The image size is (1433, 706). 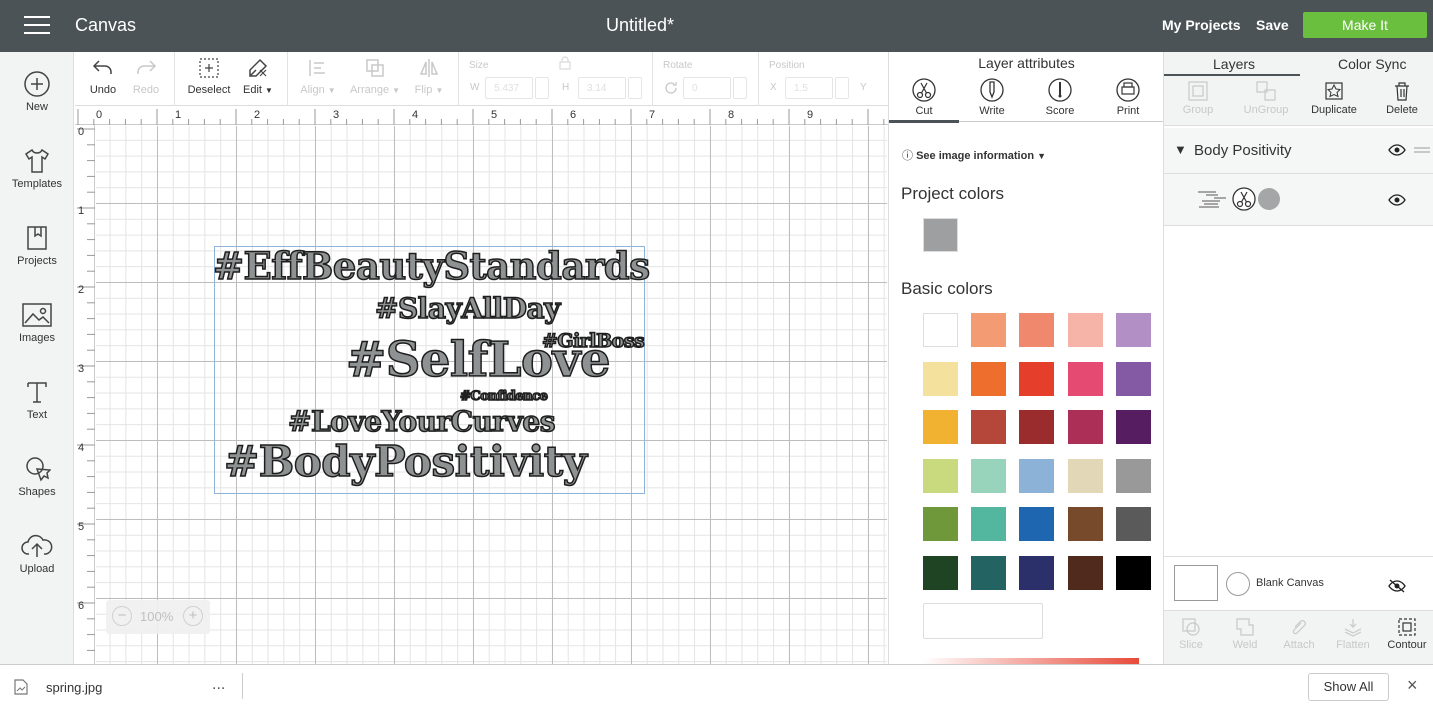 What do you see at coordinates (37, 399) in the screenshot?
I see `sidebar-item-text: Text` at bounding box center [37, 399].